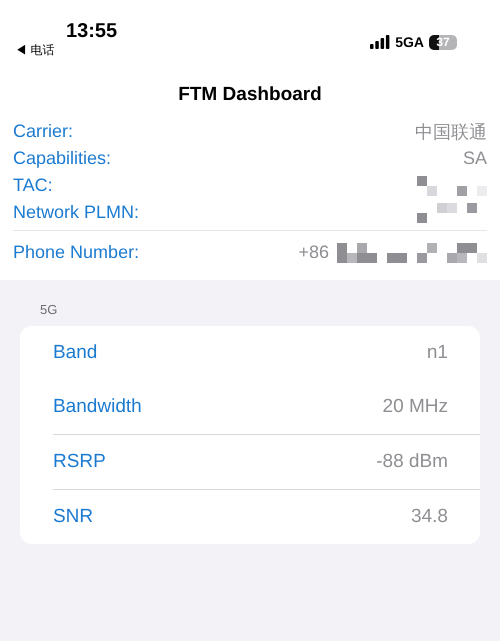  I want to click on section-header: 5G, so click(48, 309).